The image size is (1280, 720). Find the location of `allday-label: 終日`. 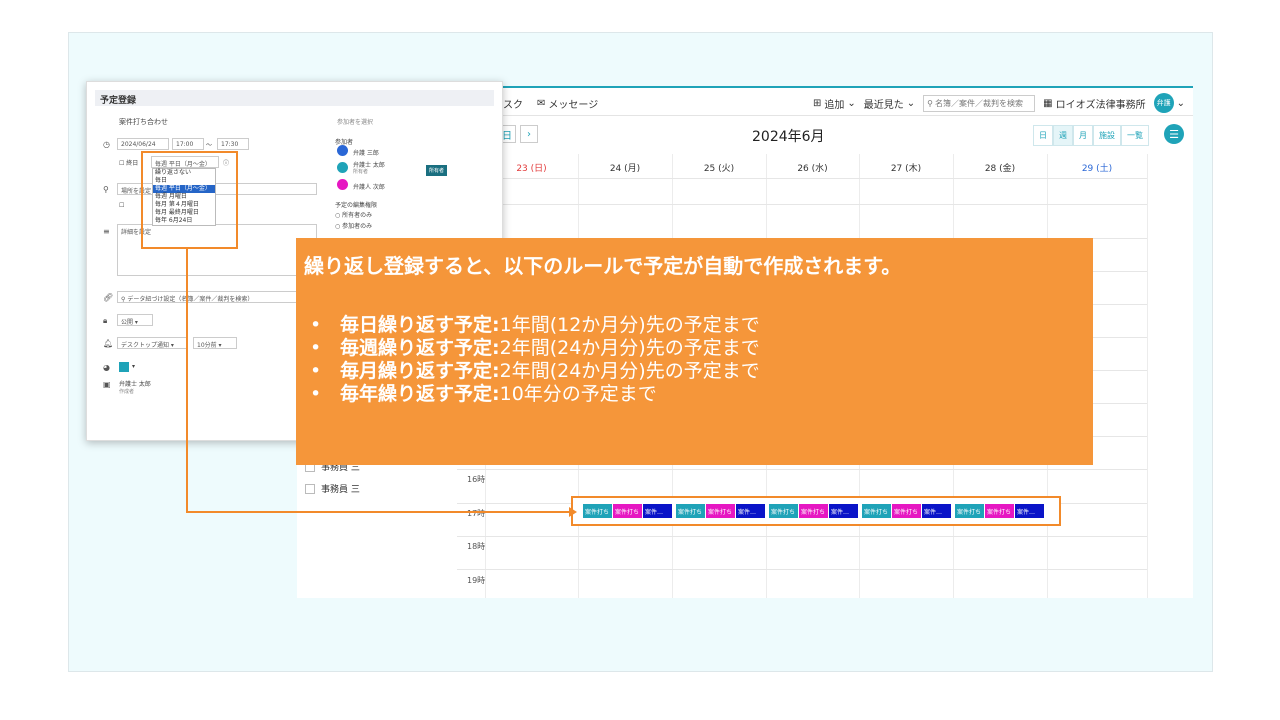

allday-label: 終日 is located at coordinates (132, 163).